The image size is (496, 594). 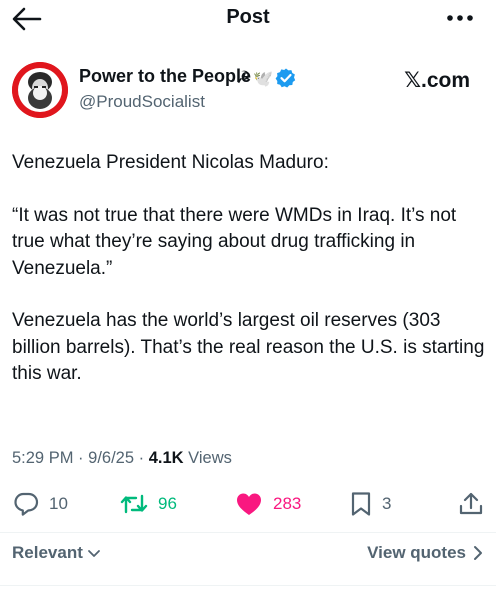 What do you see at coordinates (387, 503) in the screenshot?
I see `bookmark-count: 3` at bounding box center [387, 503].